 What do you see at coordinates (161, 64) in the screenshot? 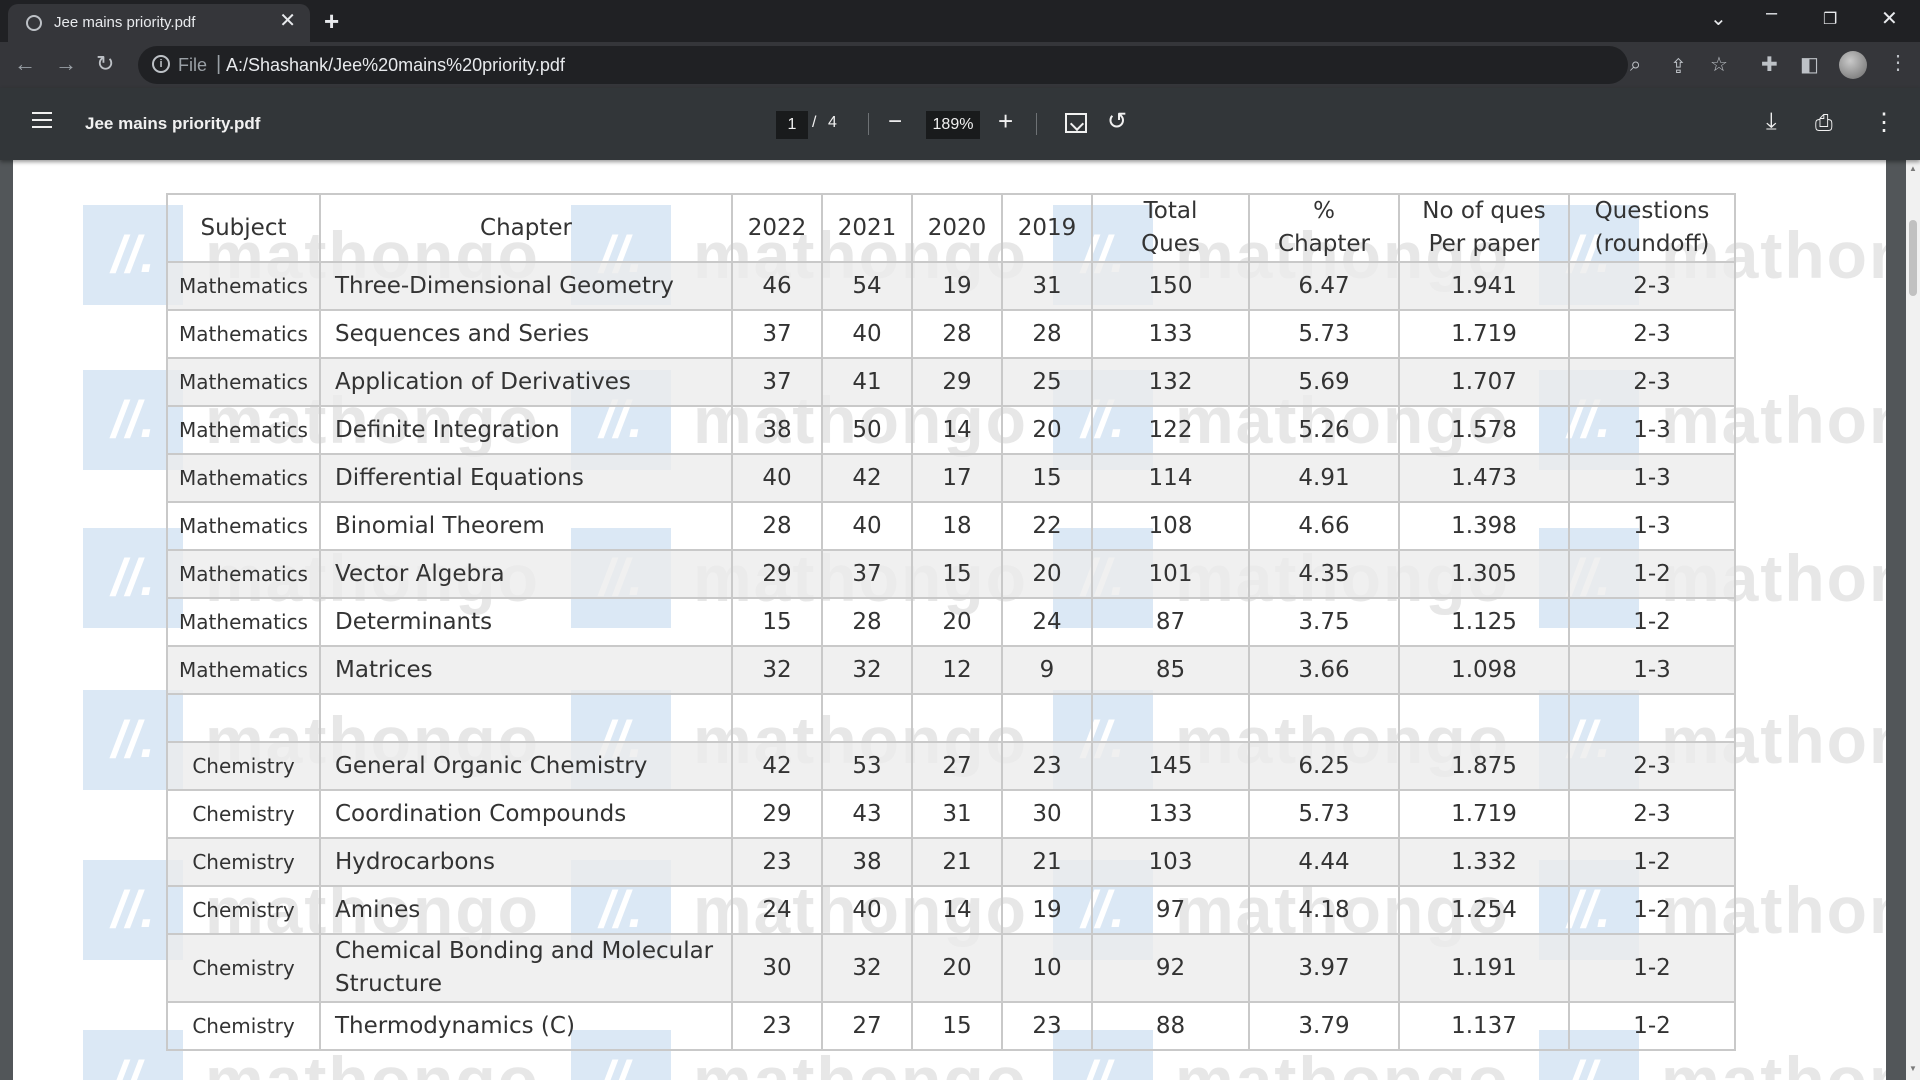
I see `site-info-icon: i` at bounding box center [161, 64].